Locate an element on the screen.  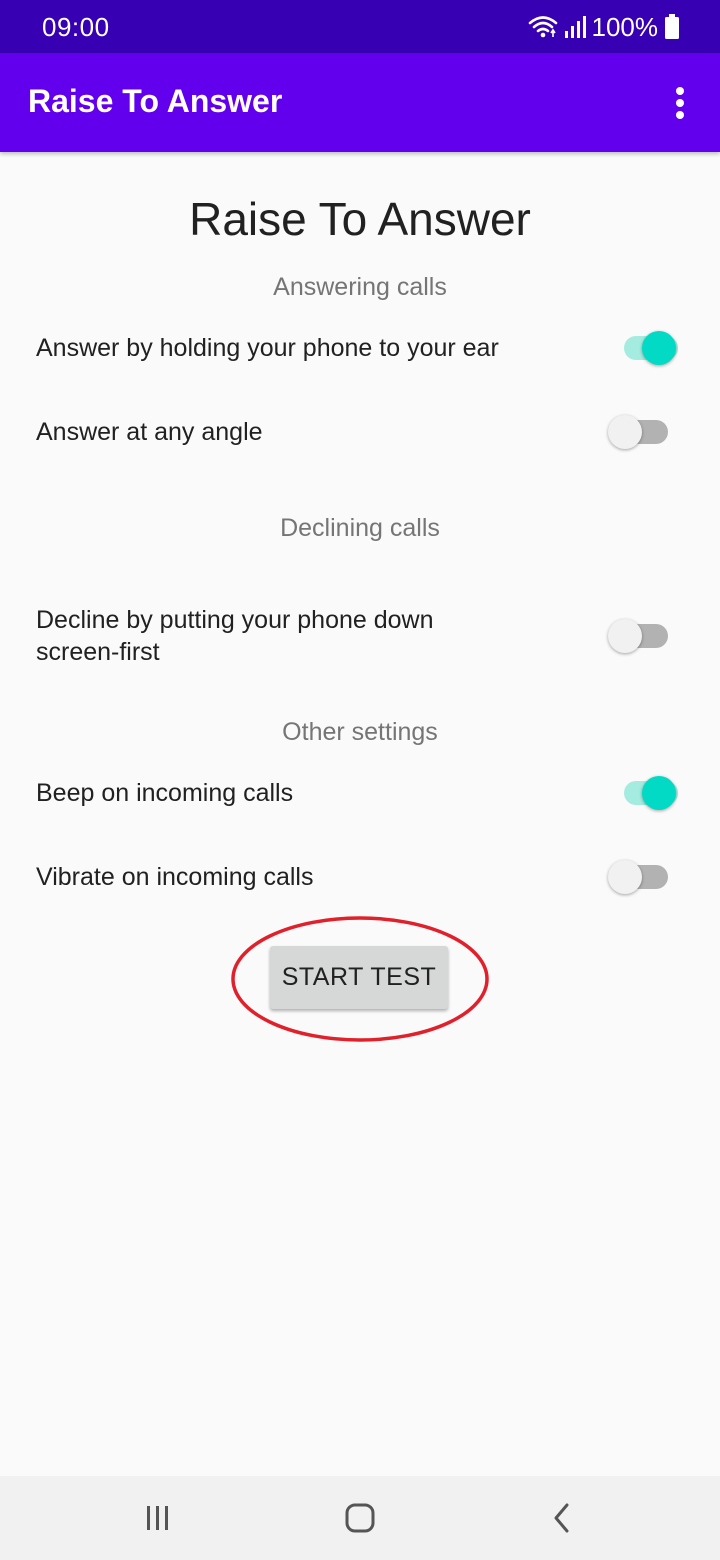
status-bar: 09:00 100% is located at coordinates (360, 26).